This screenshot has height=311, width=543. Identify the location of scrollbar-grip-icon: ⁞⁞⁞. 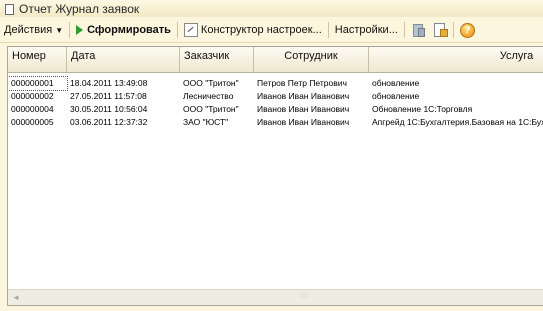
(304, 296).